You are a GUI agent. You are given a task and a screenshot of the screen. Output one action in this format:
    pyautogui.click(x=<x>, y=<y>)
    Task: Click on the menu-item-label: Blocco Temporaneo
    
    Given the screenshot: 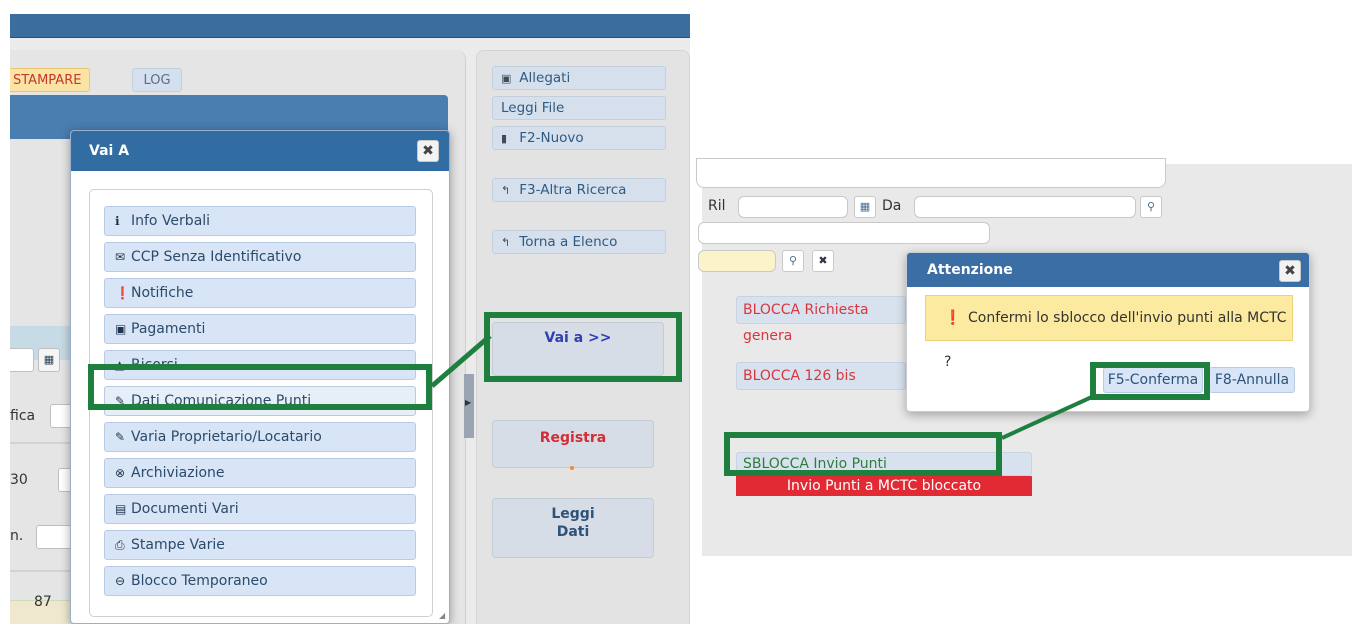 What is the action you would take?
    pyautogui.click(x=199, y=581)
    